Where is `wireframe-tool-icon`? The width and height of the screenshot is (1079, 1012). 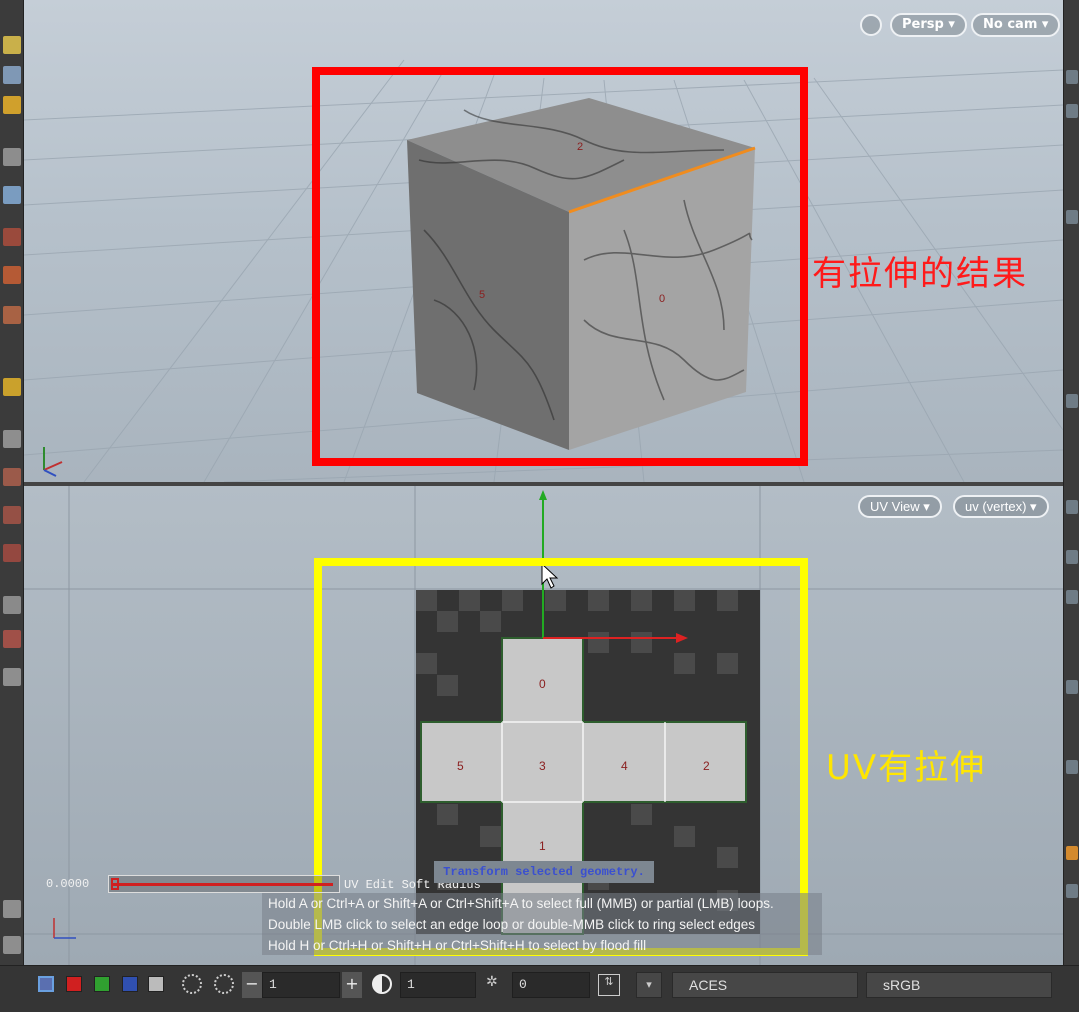 wireframe-tool-icon is located at coordinates (1072, 401).